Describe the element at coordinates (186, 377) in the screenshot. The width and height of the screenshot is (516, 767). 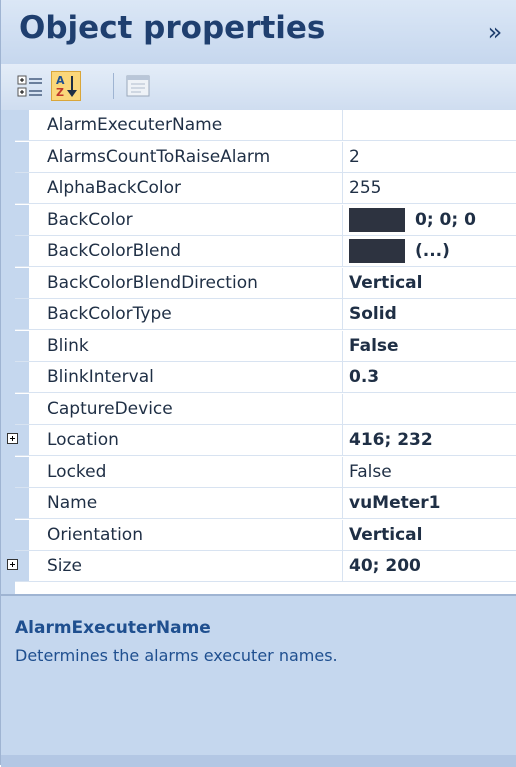
I see `property-name-cell: BlinkInterval` at that location.